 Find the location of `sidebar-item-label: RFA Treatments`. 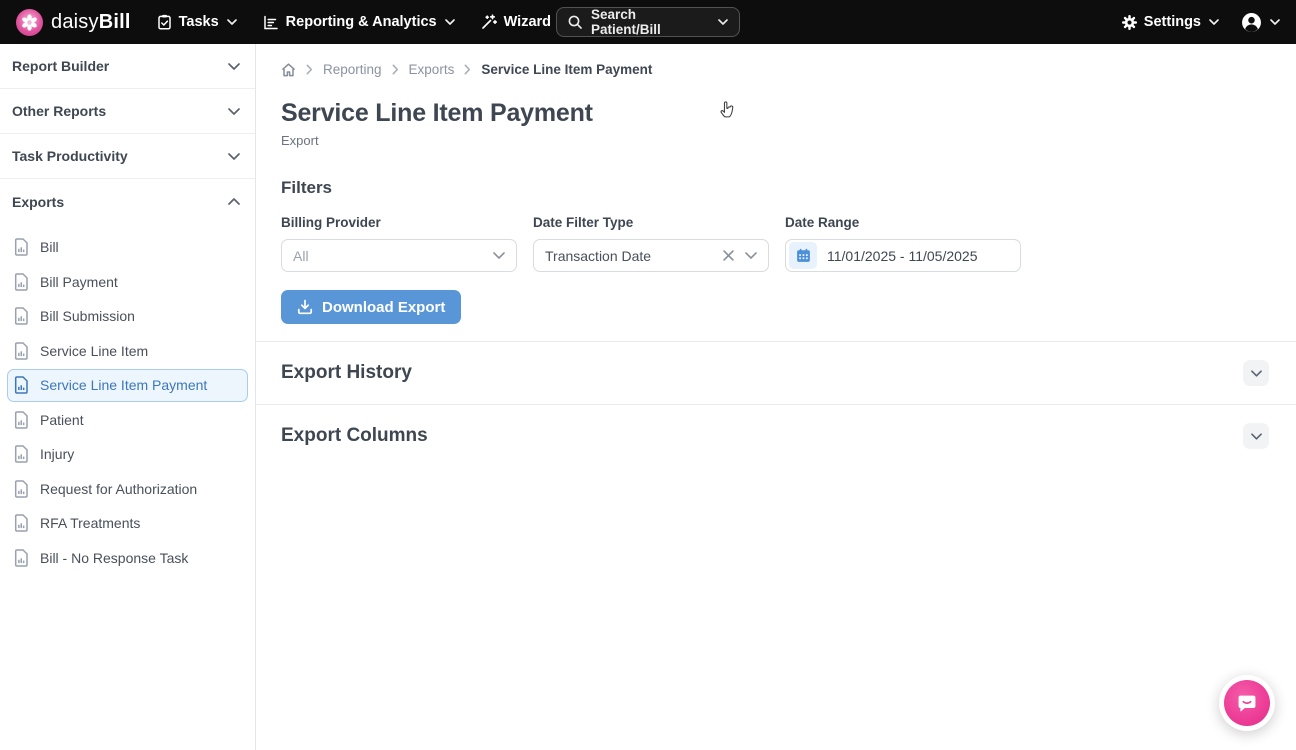

sidebar-item-label: RFA Treatments is located at coordinates (90, 523).